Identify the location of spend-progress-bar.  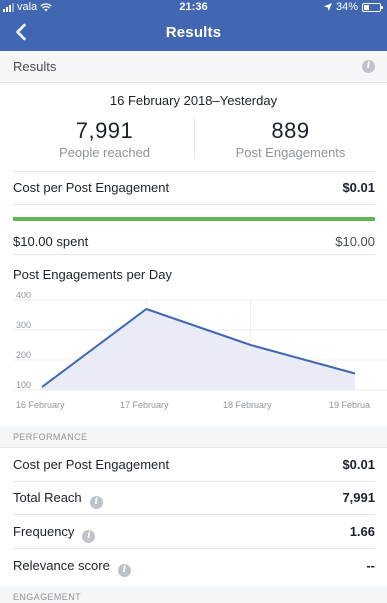
(194, 219).